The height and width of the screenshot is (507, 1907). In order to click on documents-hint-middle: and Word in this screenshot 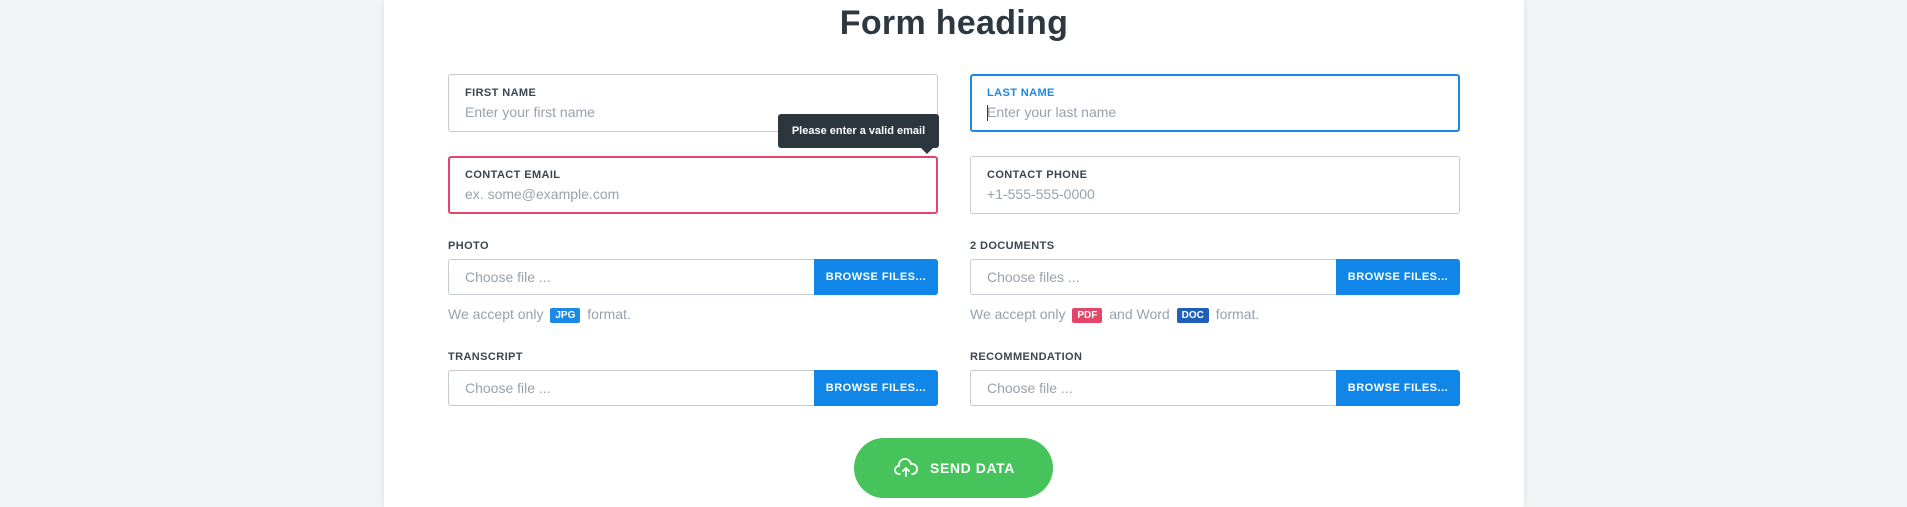, I will do `click(1139, 314)`.